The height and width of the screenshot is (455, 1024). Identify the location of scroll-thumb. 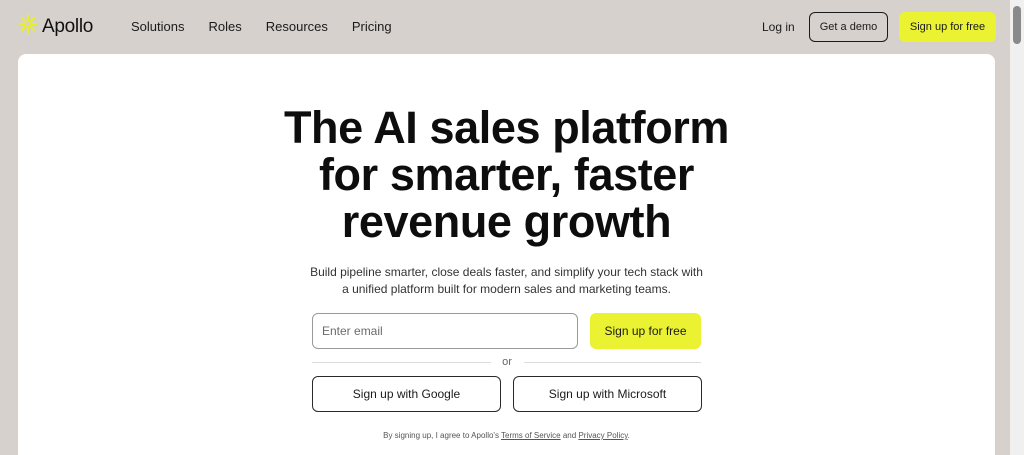
(1017, 25).